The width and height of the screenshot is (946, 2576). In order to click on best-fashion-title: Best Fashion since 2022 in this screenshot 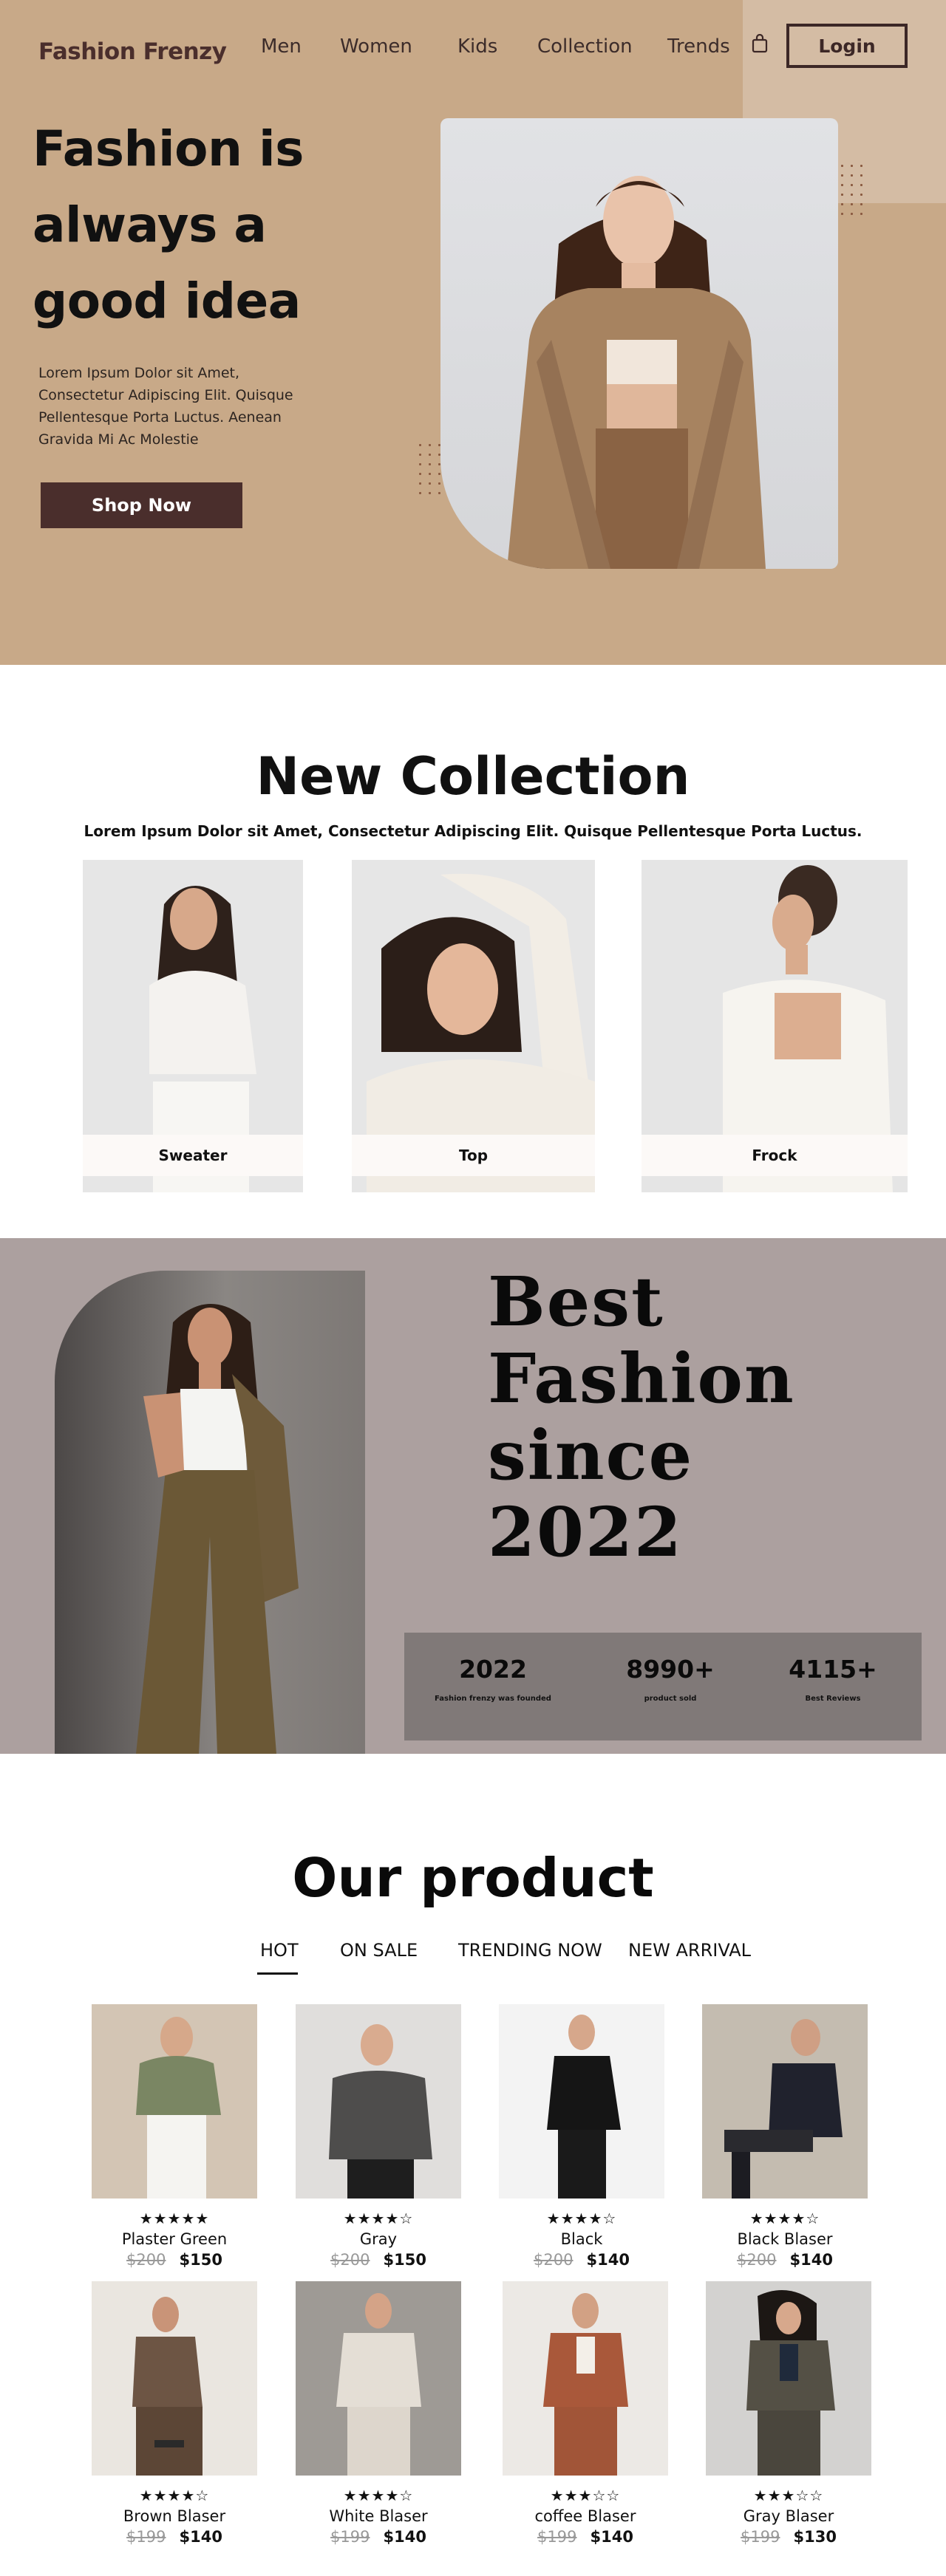, I will do `click(641, 1417)`.